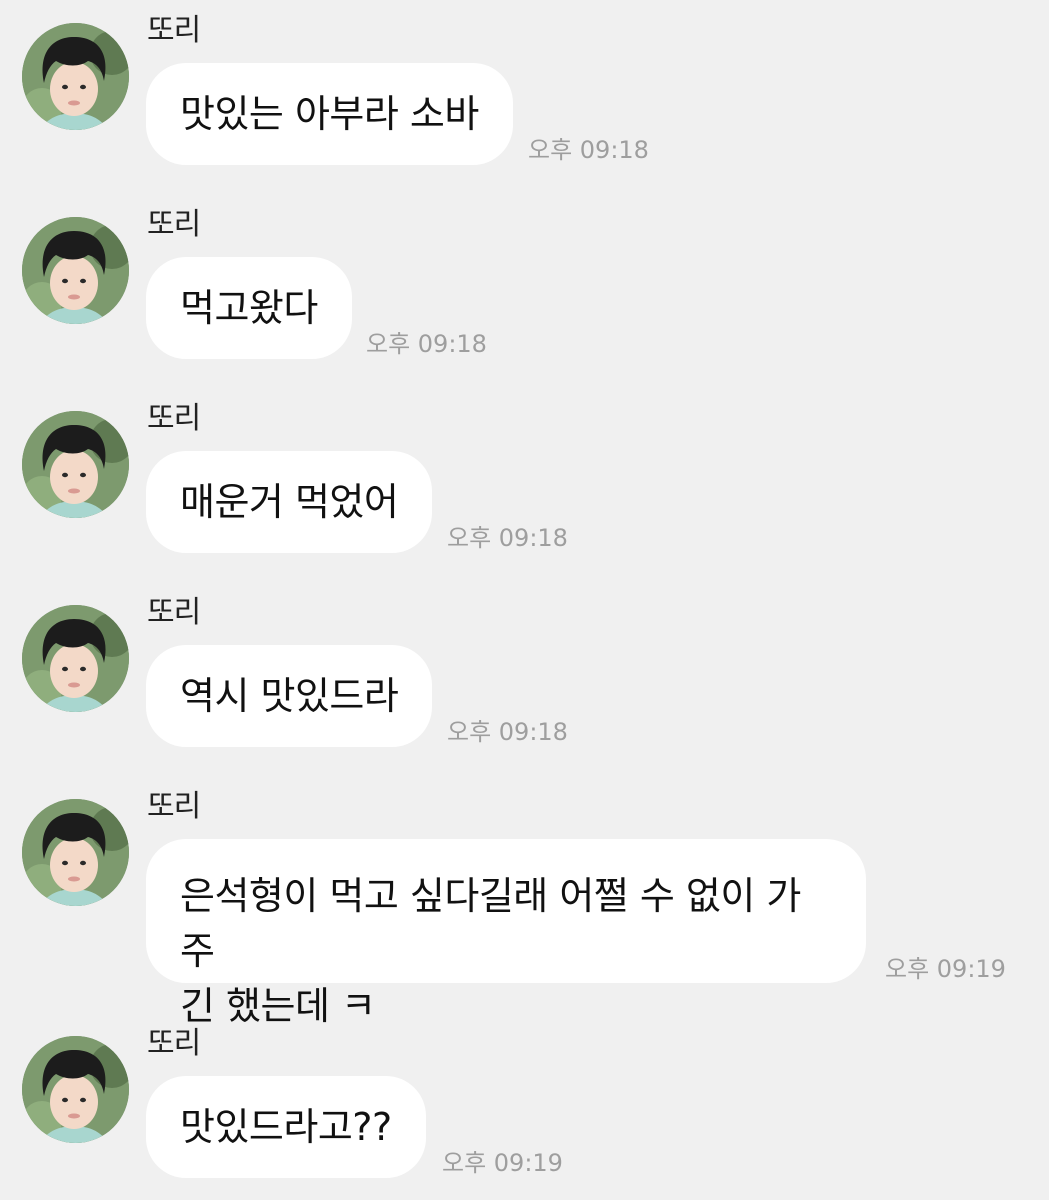  Describe the element at coordinates (278, 1006) in the screenshot. I see `message-text-line: 긴 했는데 ㅋ` at that location.